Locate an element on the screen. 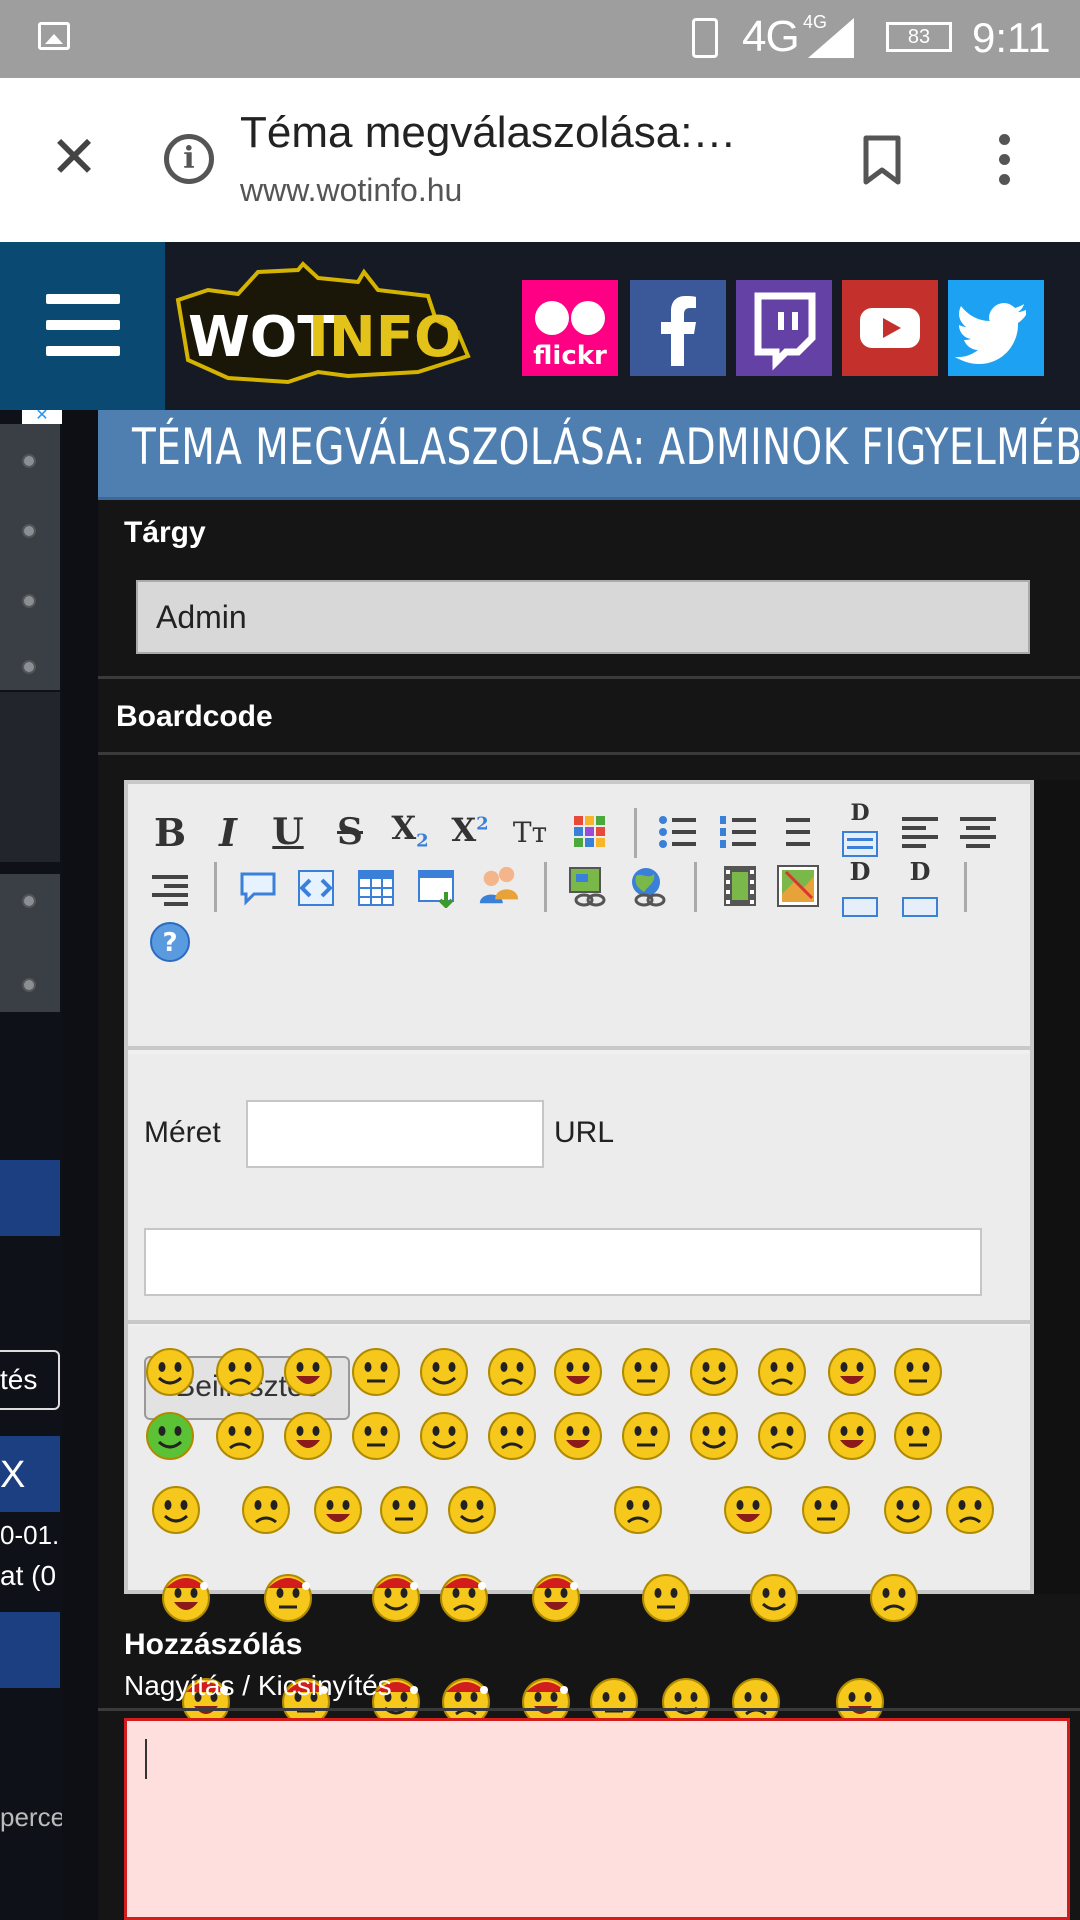 Image resolution: width=1080 pixels, height=1920 pixels. superscript-button: X2 is located at coordinates (470, 830).